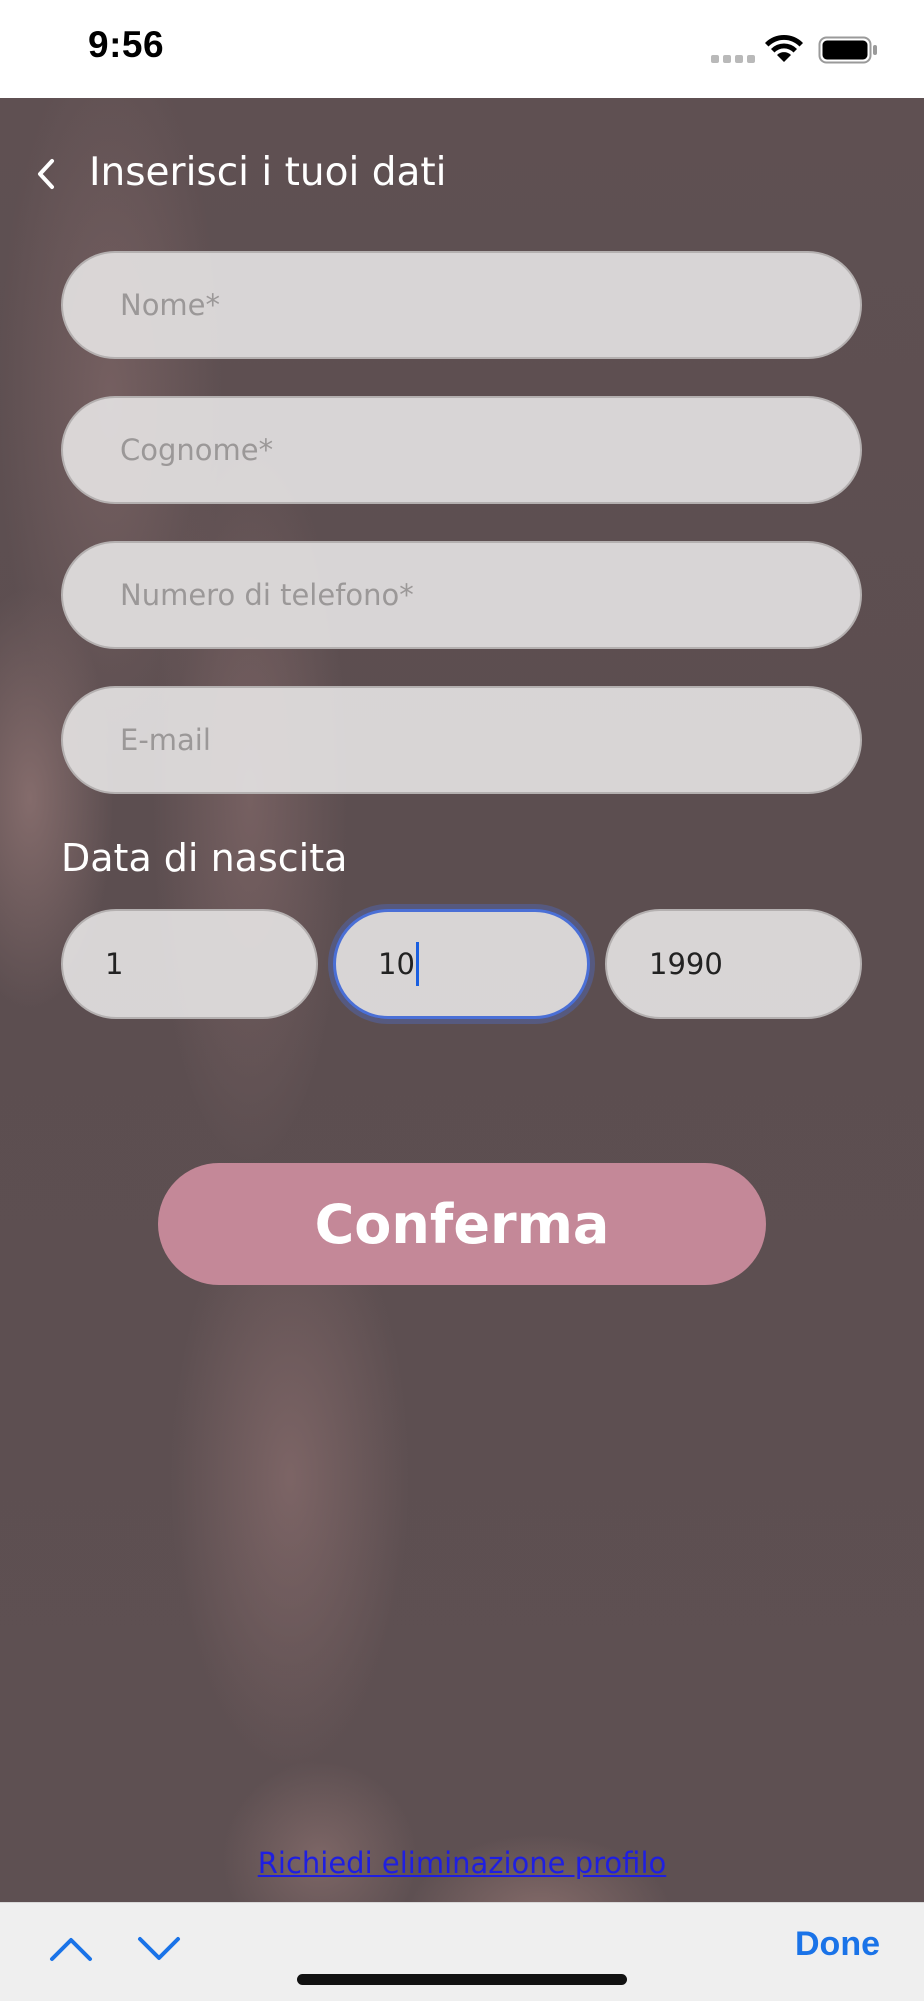 The height and width of the screenshot is (2001, 924). Describe the element at coordinates (754, 964) in the screenshot. I see `birth-year-input` at that location.